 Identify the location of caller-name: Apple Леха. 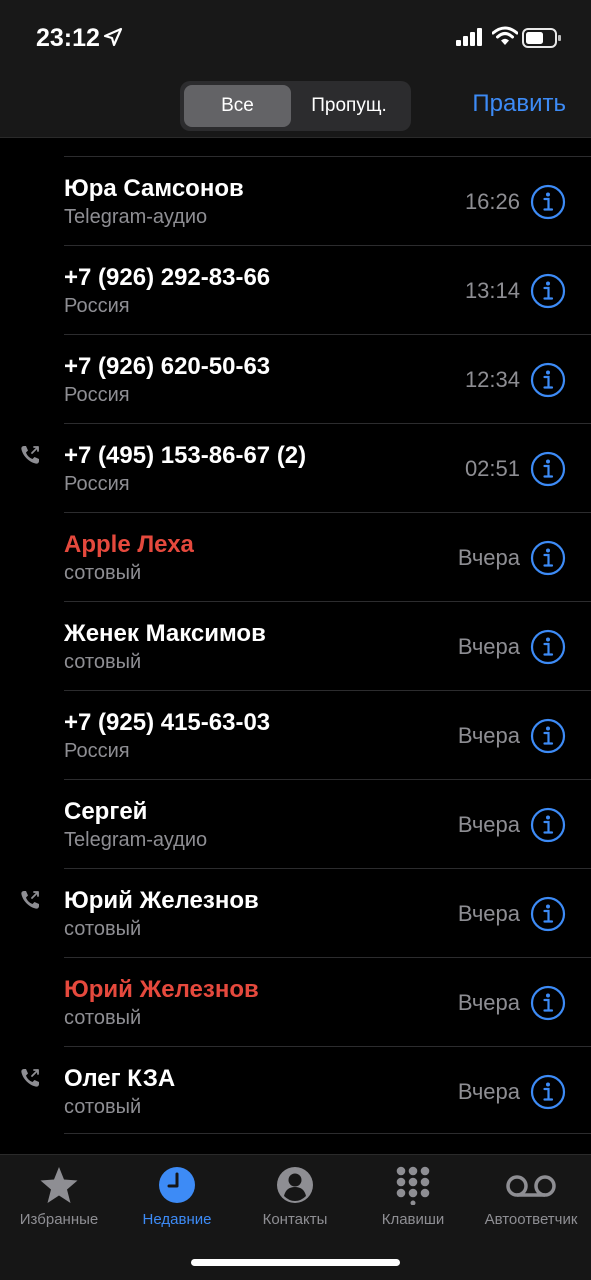
(129, 544).